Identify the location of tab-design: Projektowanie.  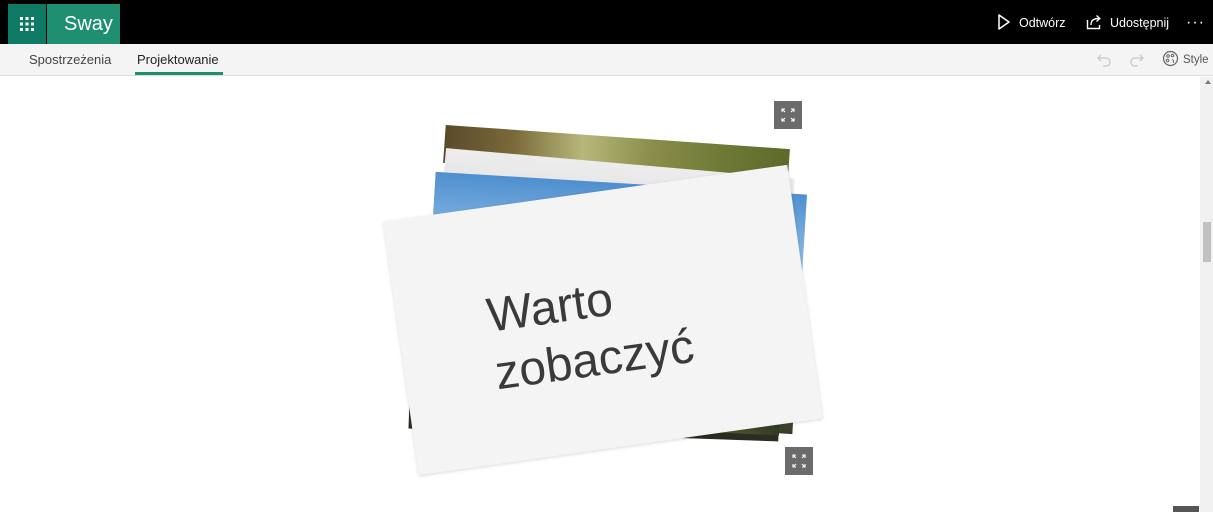
(179, 60).